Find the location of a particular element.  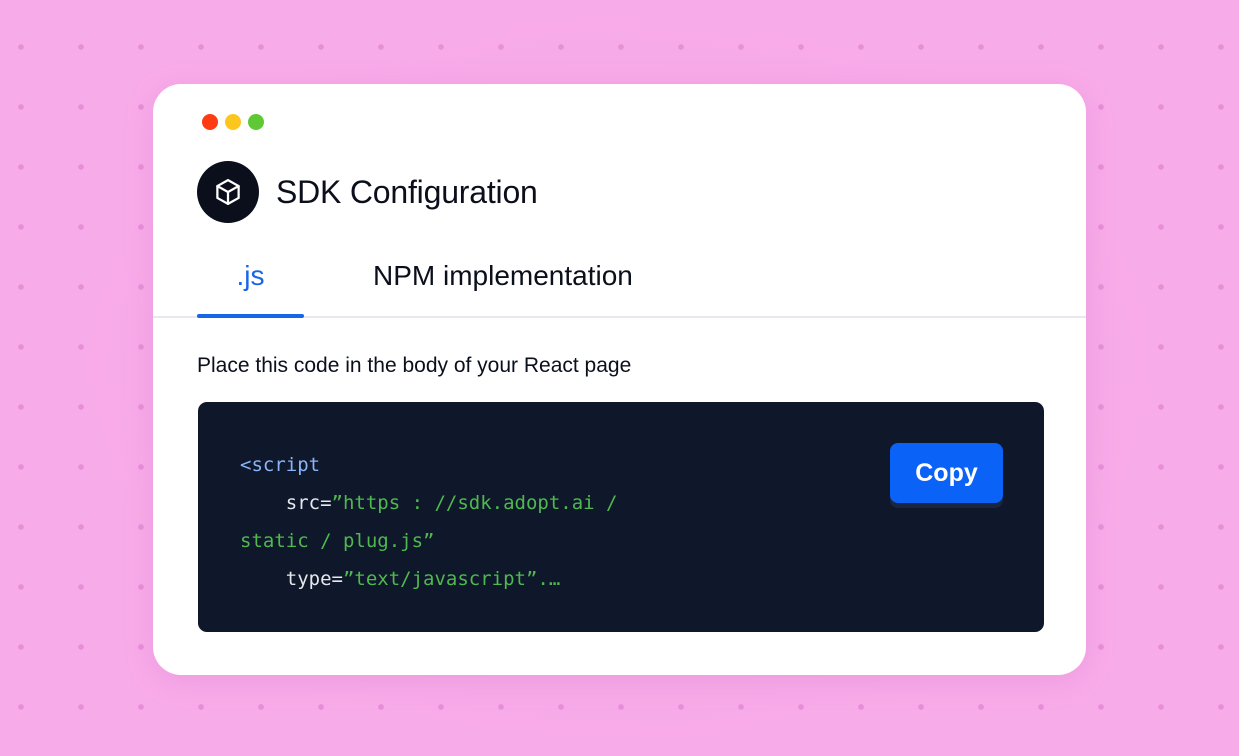

cube-icon is located at coordinates (228, 192).